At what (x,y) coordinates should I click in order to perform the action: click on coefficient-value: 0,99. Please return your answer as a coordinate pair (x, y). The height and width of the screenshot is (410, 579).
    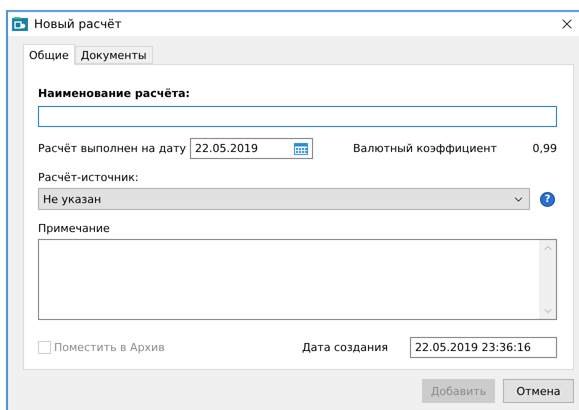
    Looking at the image, I should click on (544, 148).